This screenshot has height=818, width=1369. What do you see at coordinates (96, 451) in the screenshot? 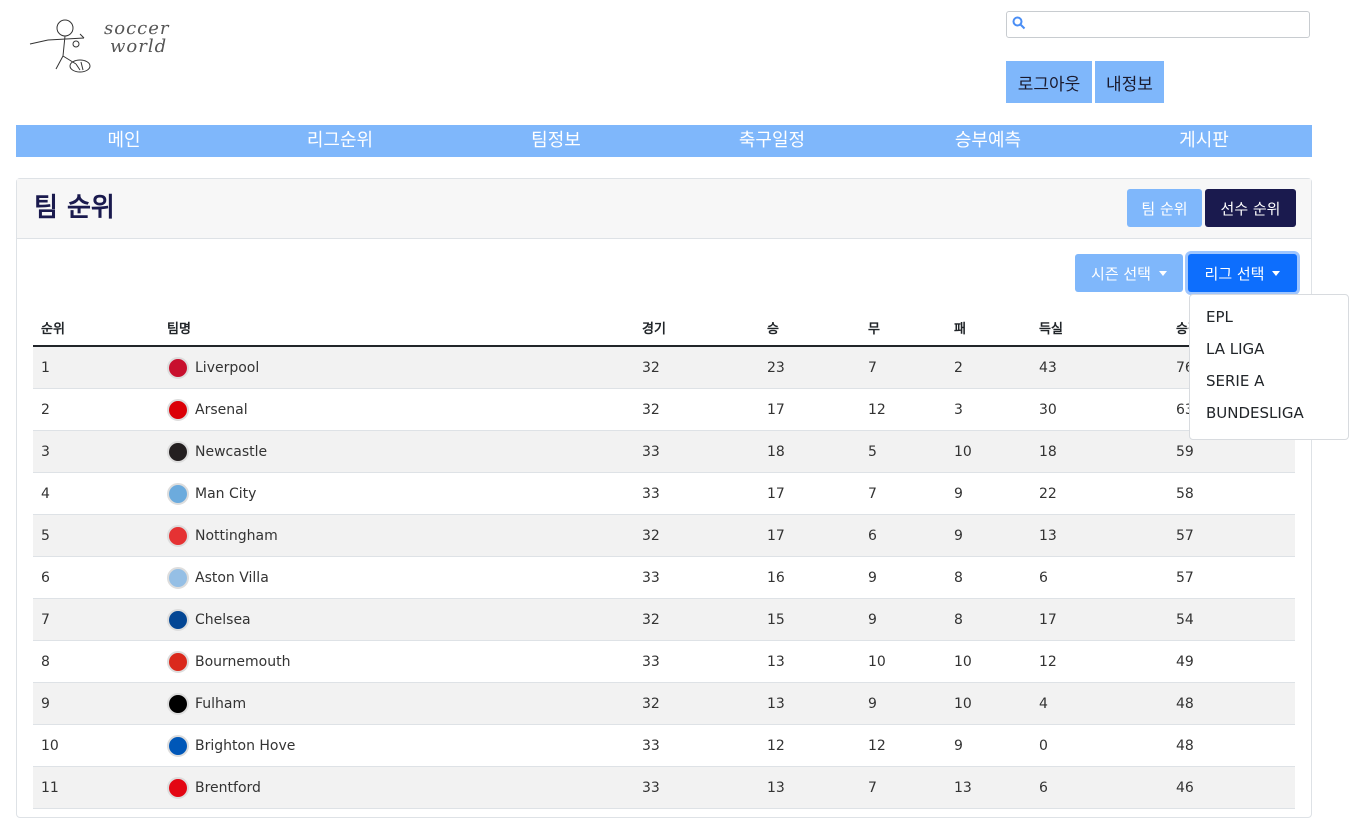
I see `cell-rank: 3` at bounding box center [96, 451].